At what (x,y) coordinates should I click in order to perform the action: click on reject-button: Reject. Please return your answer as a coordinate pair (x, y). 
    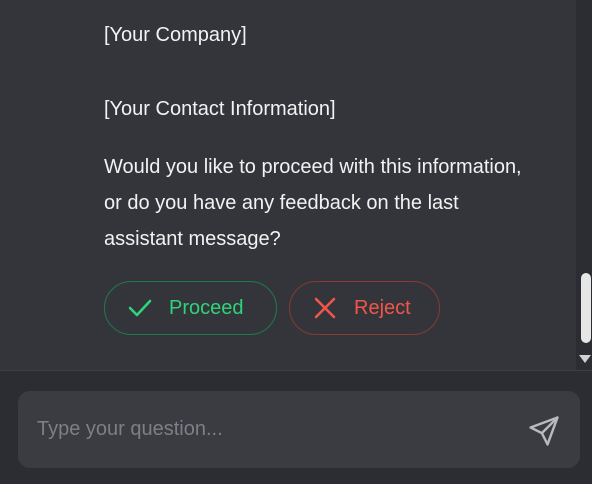
    Looking at the image, I should click on (364, 308).